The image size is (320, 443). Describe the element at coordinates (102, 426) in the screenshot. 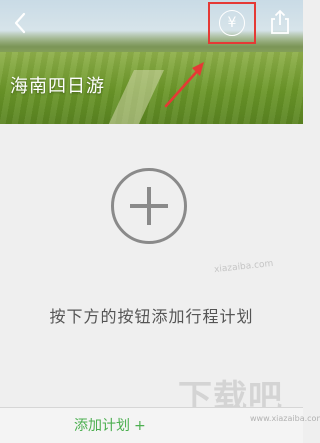

I see `add-plan-label: 添加计划` at that location.